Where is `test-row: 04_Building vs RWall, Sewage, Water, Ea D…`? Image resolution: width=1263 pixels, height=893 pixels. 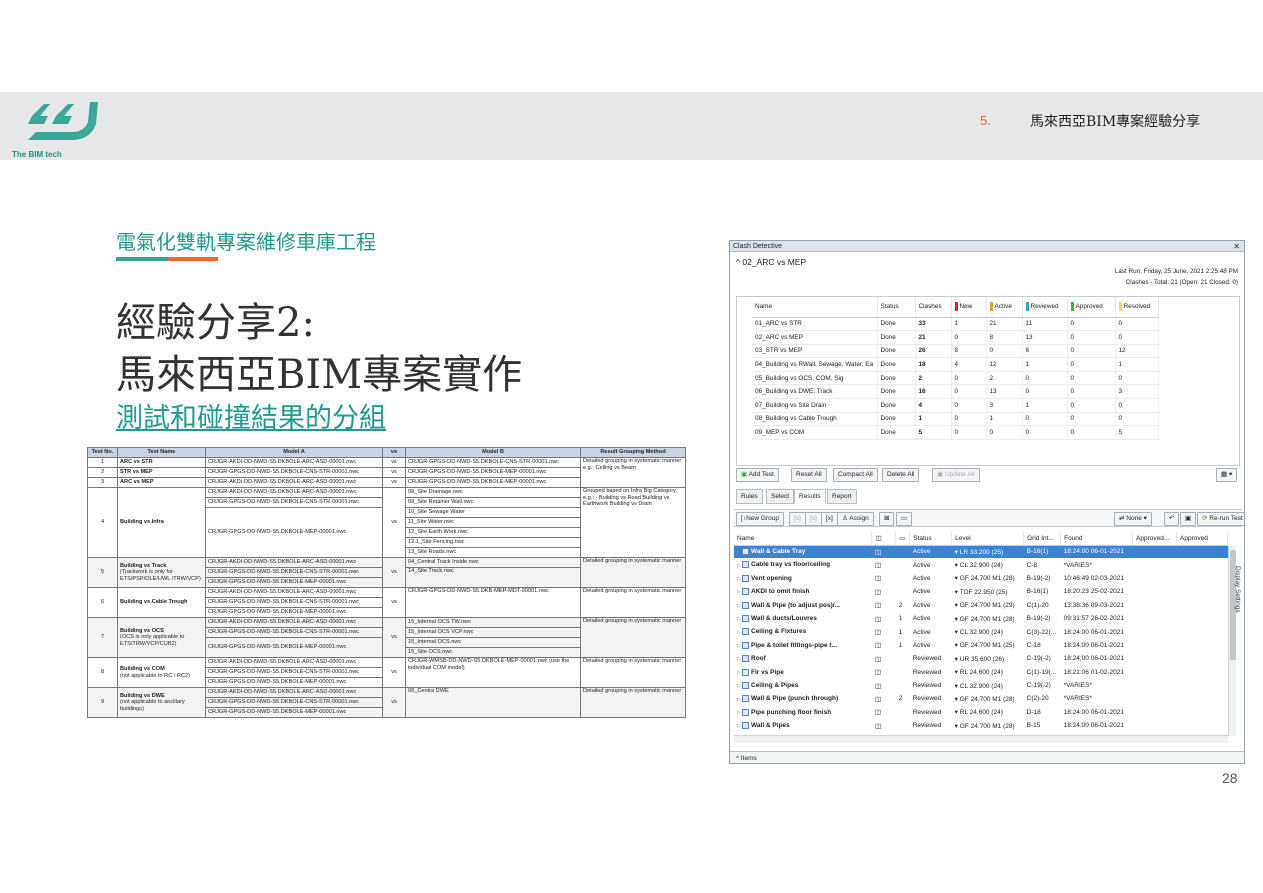 test-row: 04_Building vs RWall, Sewage, Water, Ea D… is located at coordinates (955, 364).